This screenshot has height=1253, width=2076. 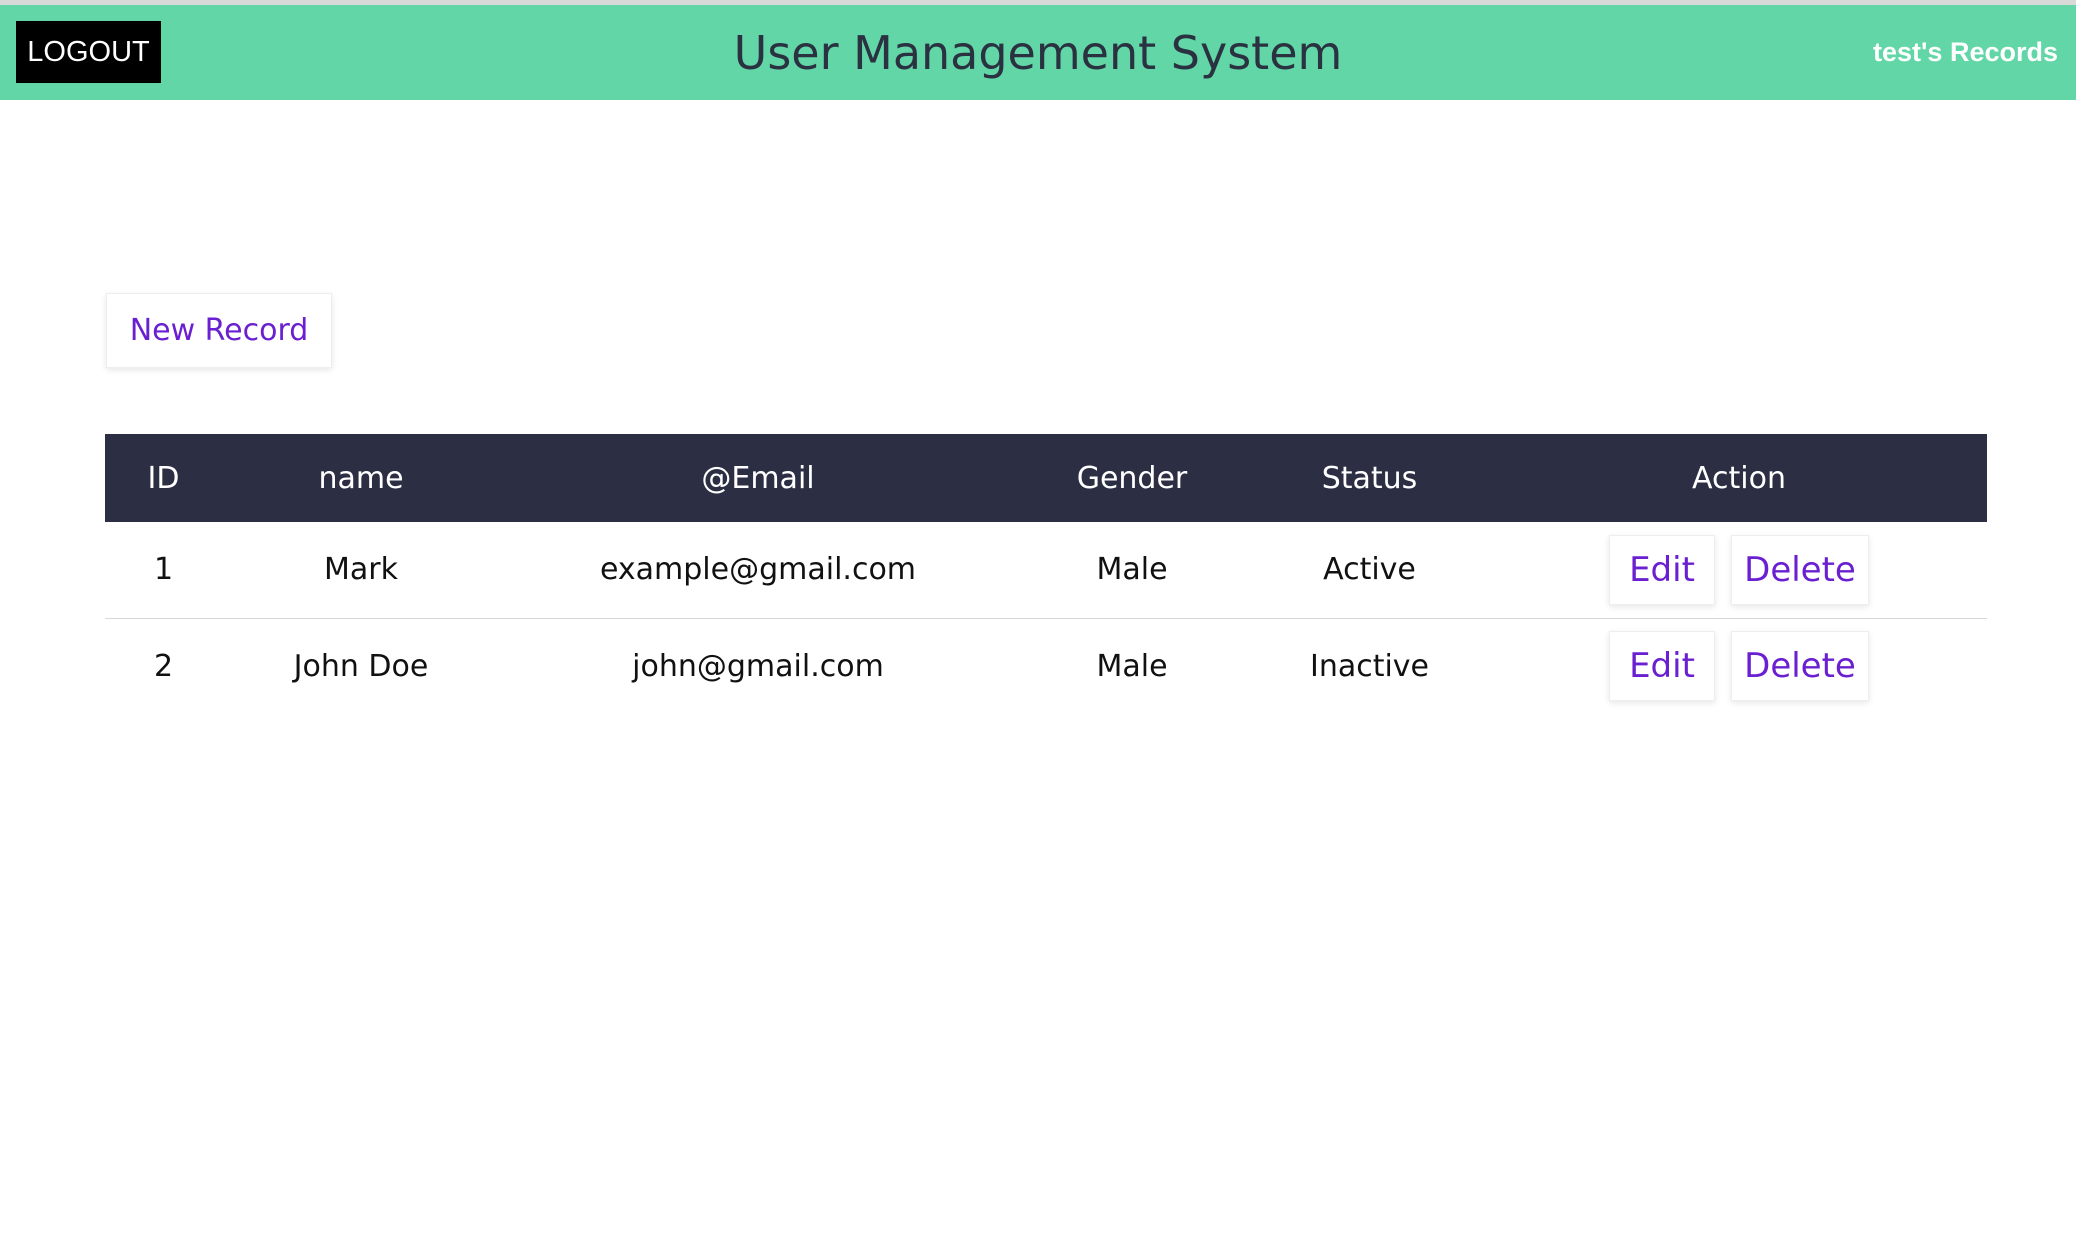 What do you see at coordinates (361, 570) in the screenshot?
I see `cell-name: Mark` at bounding box center [361, 570].